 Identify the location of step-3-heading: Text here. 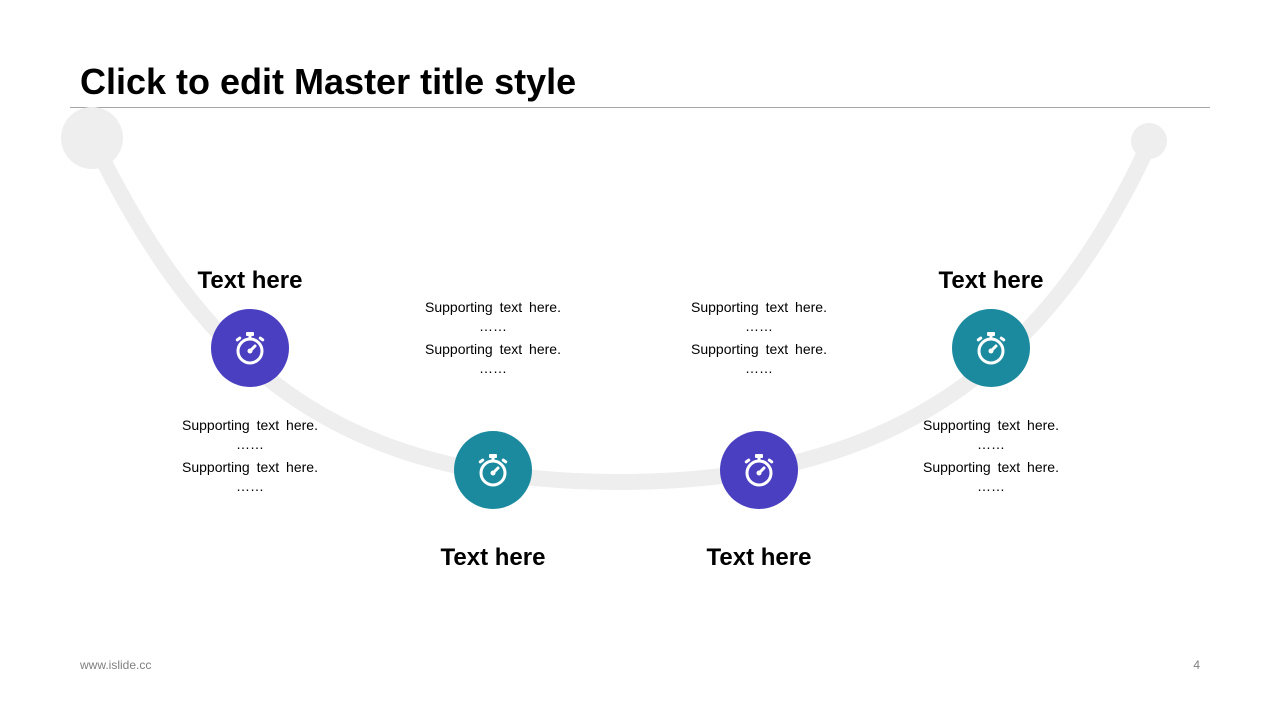
(759, 558).